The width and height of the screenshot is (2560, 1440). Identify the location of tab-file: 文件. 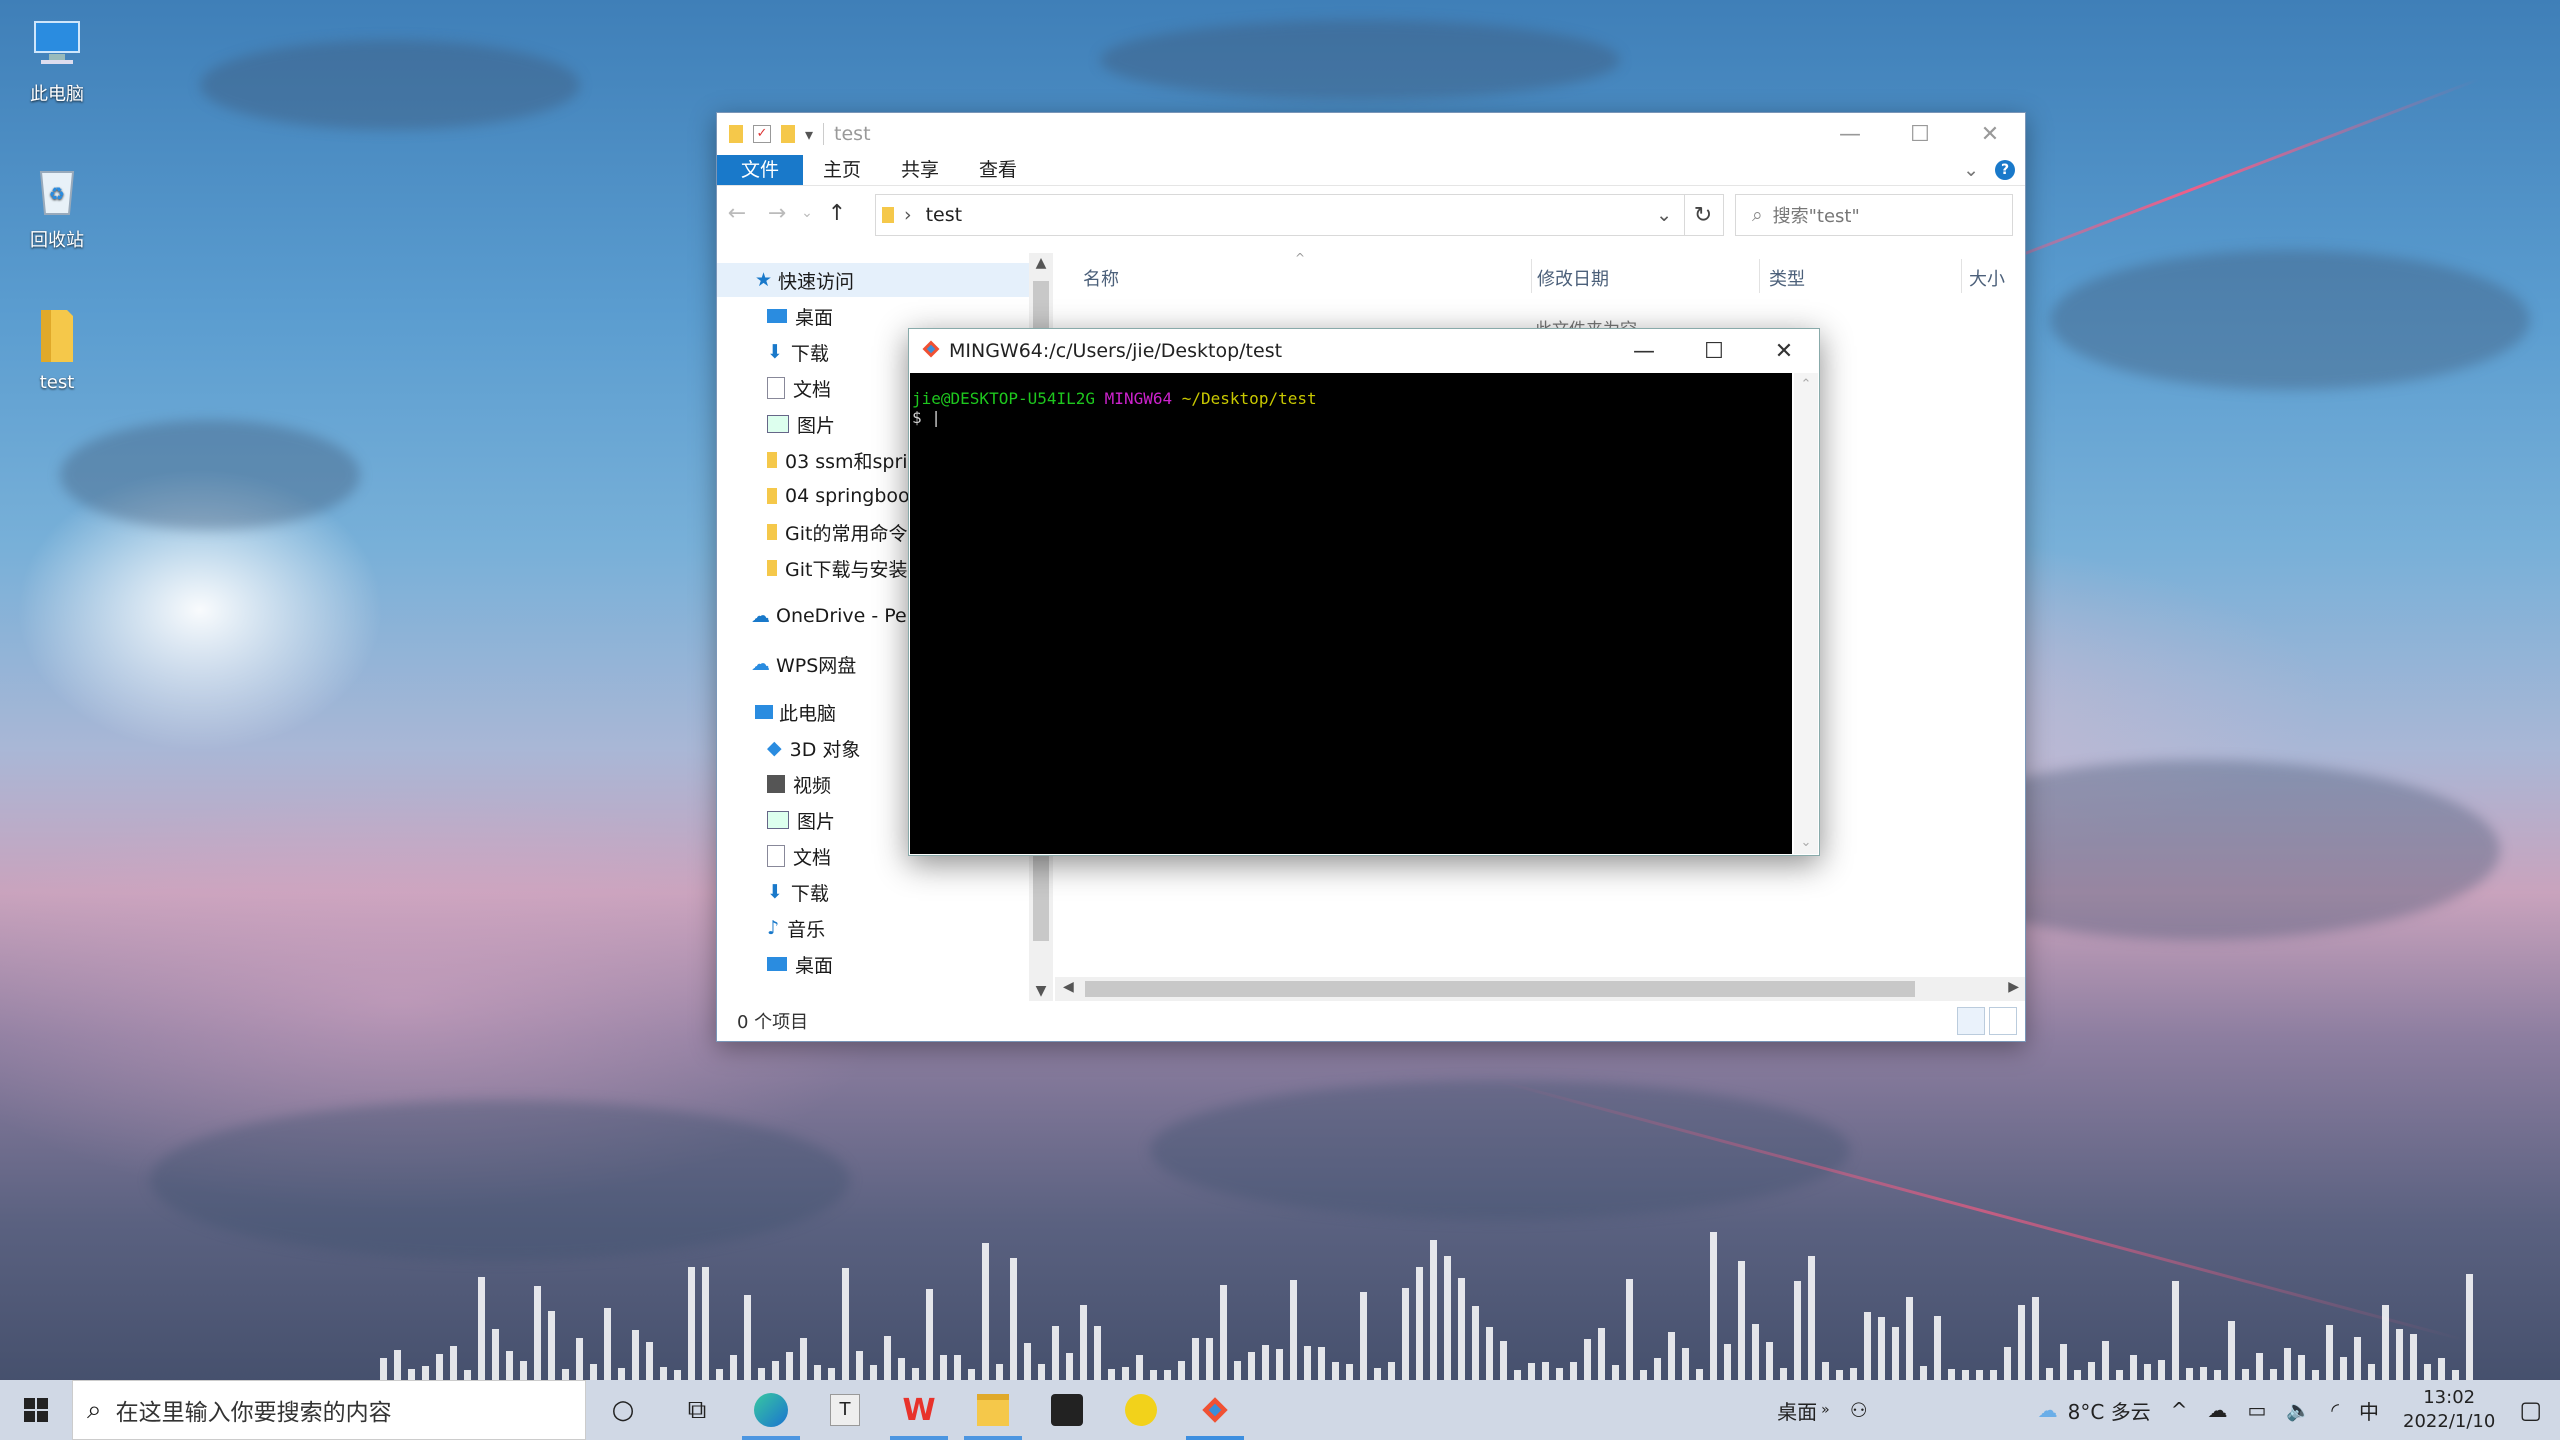
(760, 170).